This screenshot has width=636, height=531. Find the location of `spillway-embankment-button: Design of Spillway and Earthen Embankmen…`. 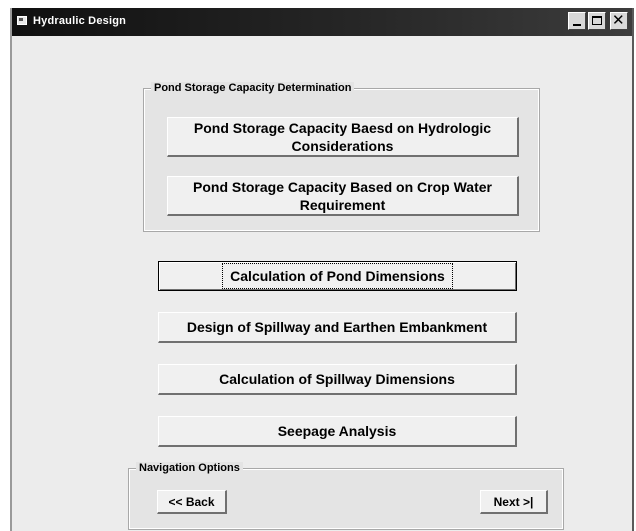

spillway-embankment-button: Design of Spillway and Earthen Embankmen… is located at coordinates (337, 327).